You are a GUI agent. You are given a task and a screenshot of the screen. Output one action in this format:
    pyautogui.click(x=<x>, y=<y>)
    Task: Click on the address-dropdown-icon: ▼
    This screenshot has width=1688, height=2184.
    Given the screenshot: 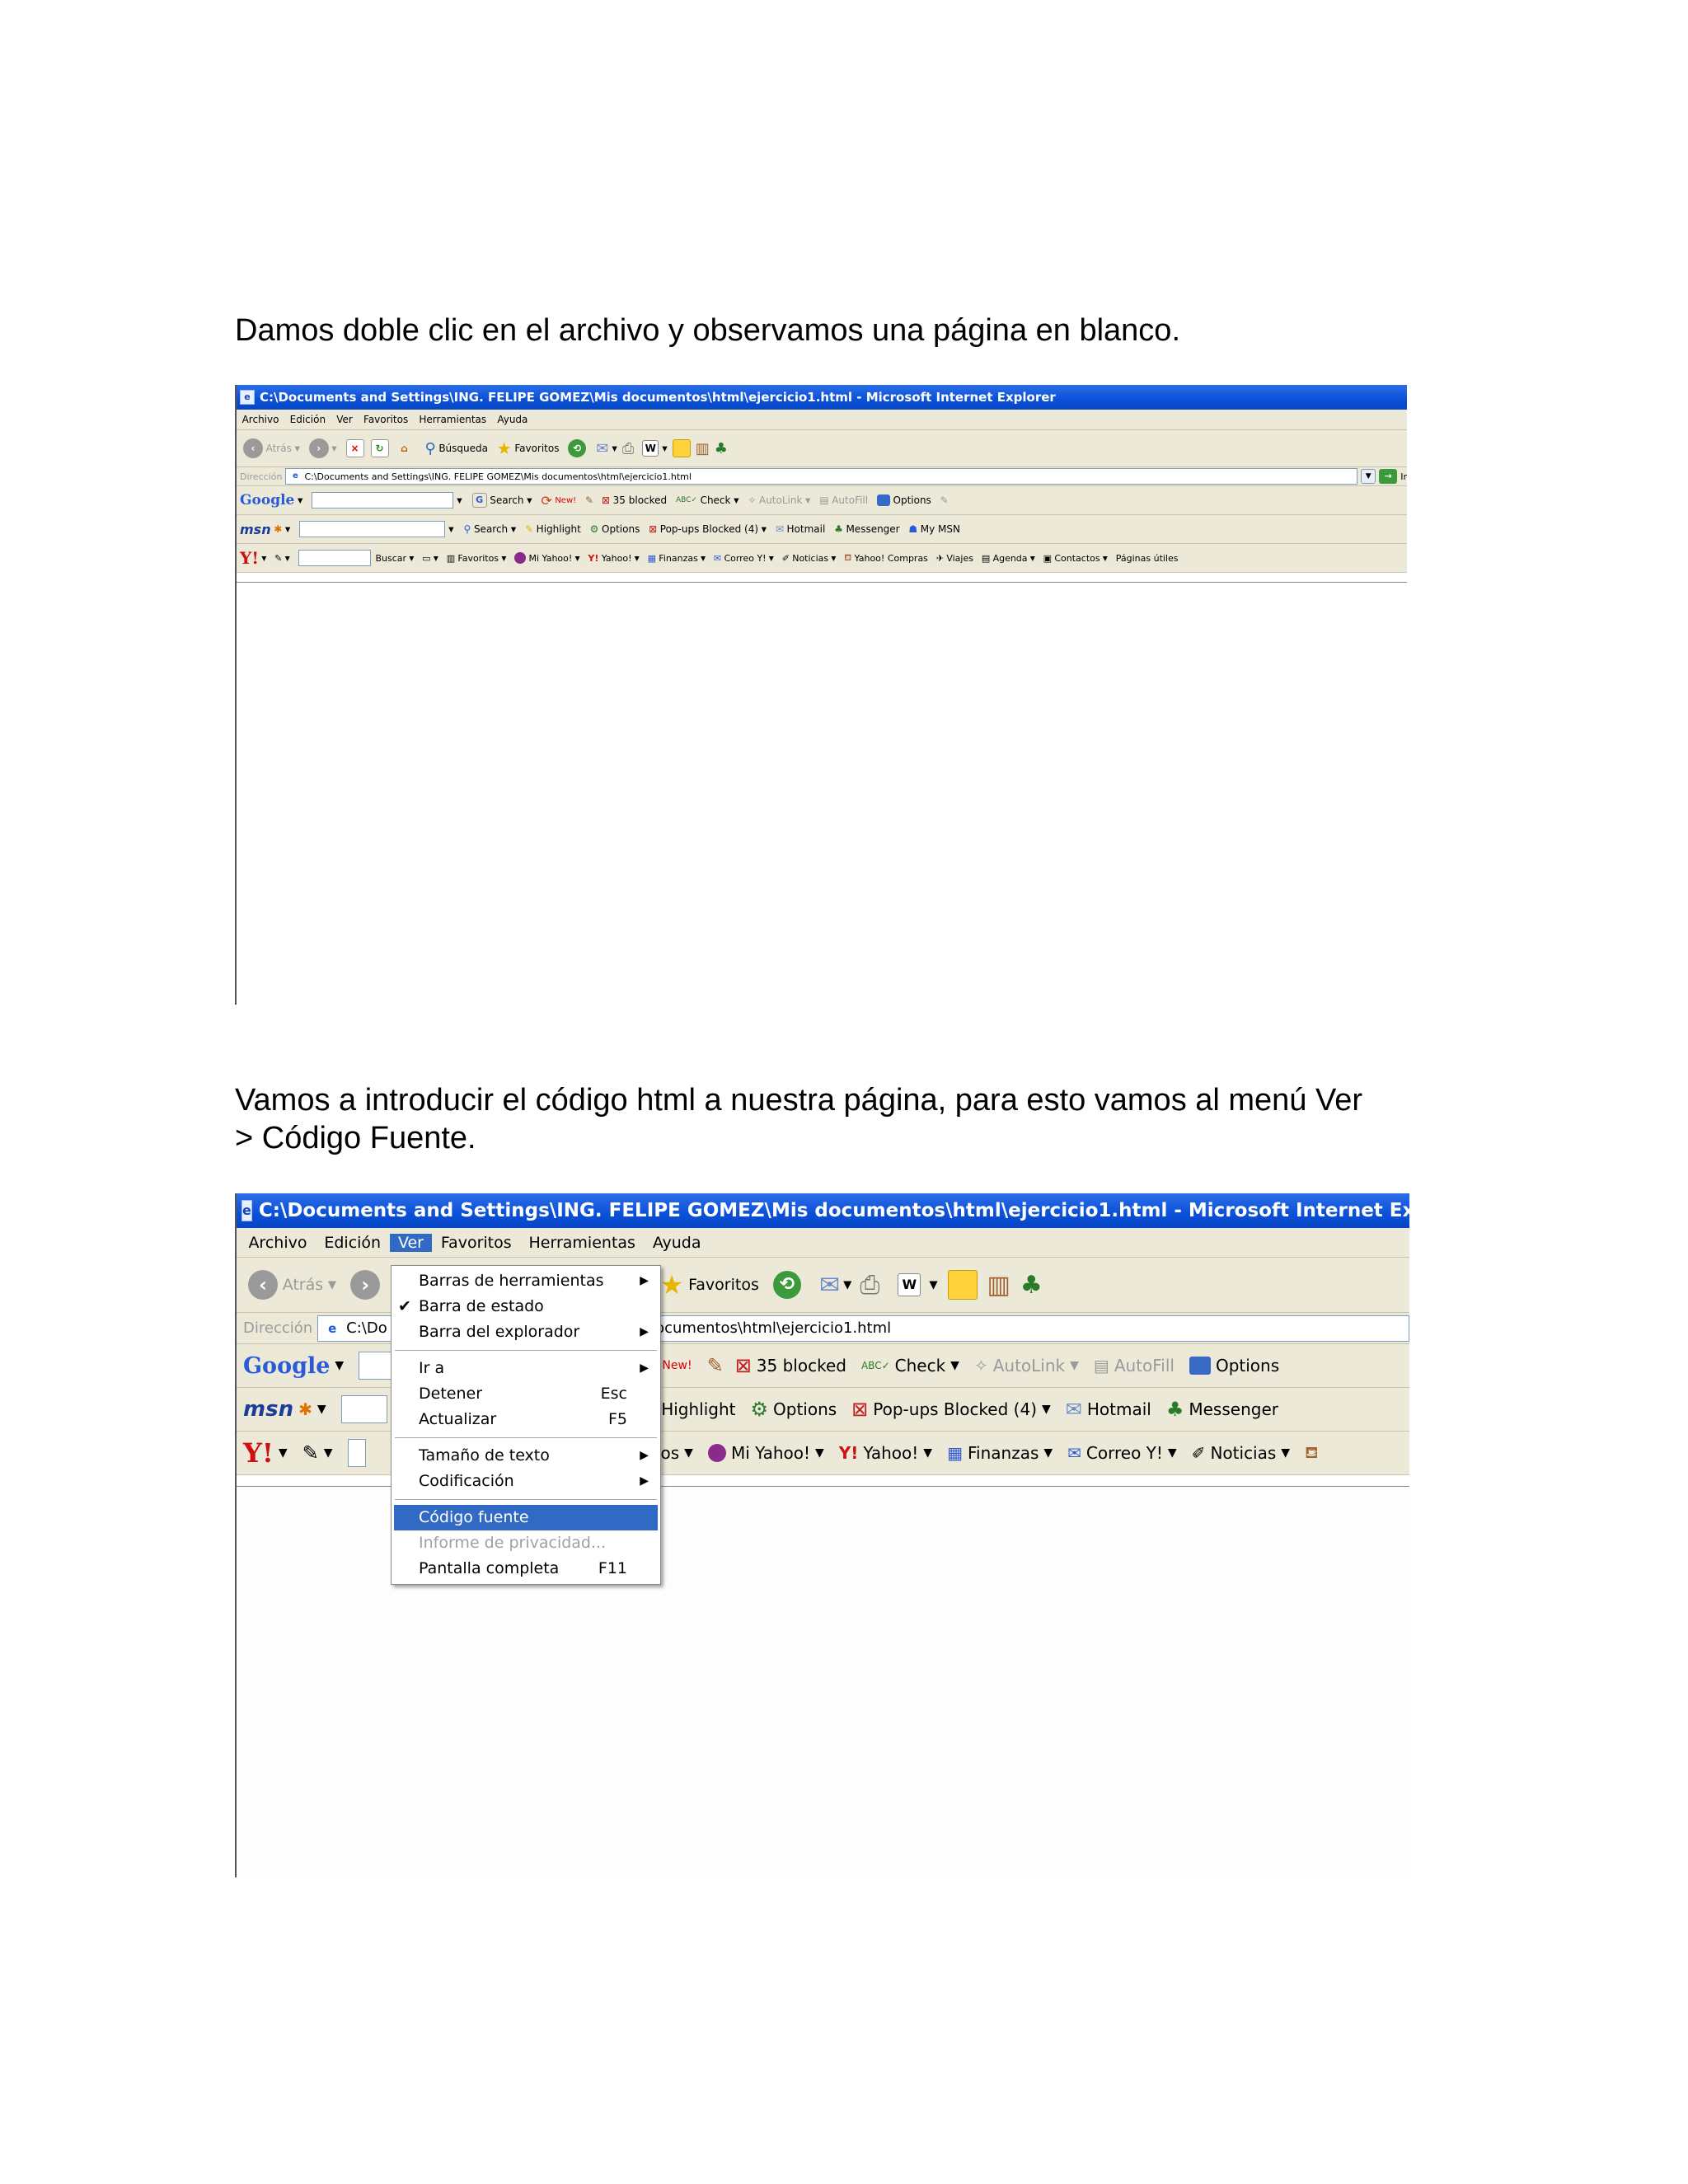 What is the action you would take?
    pyautogui.click(x=1368, y=476)
    